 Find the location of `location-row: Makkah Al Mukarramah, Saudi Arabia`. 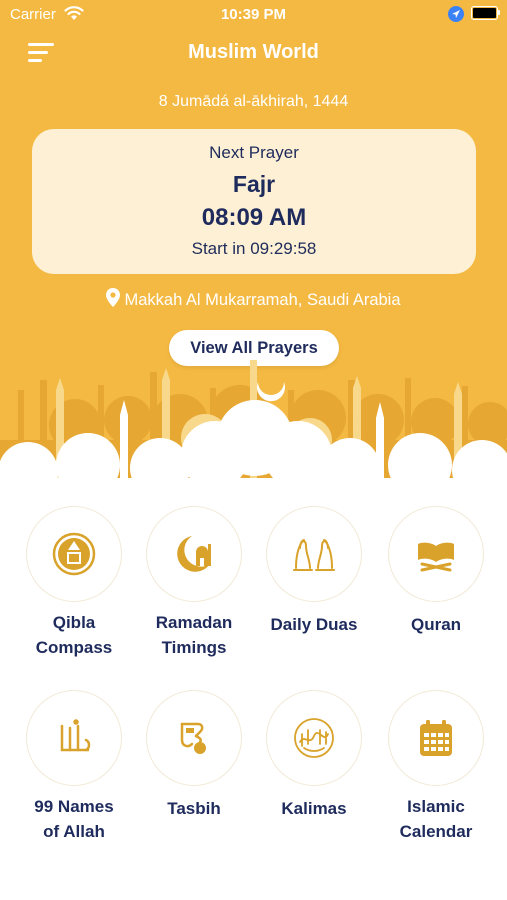

location-row: Makkah Al Mukarramah, Saudi Arabia is located at coordinates (253, 299).